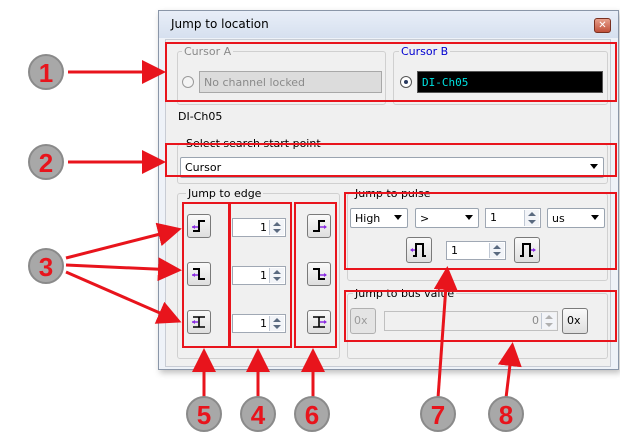 This screenshot has width=620, height=447. What do you see at coordinates (46, 162) in the screenshot?
I see `callout-2: 2` at bounding box center [46, 162].